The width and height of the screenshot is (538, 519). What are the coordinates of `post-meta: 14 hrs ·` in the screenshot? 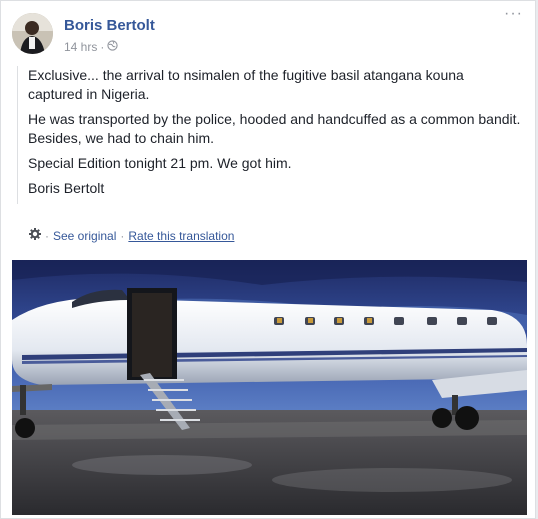 It's located at (91, 47).